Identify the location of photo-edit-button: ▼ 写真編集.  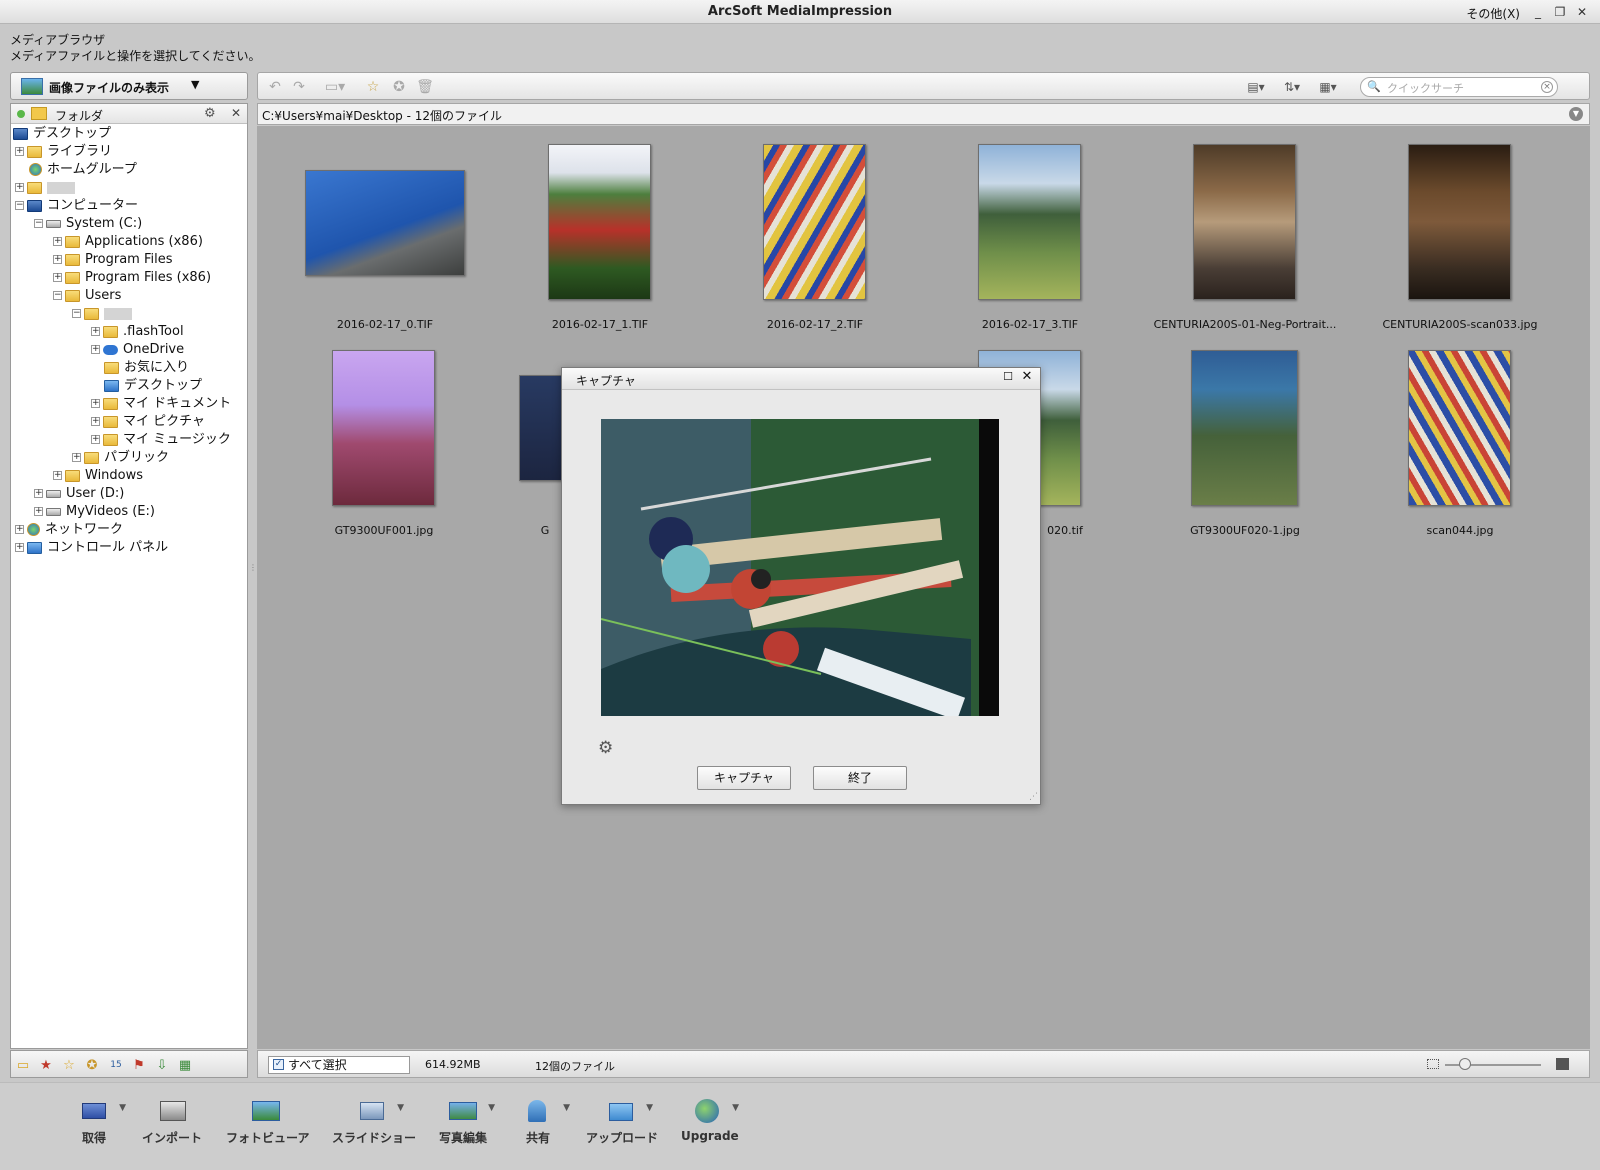
(464, 1121).